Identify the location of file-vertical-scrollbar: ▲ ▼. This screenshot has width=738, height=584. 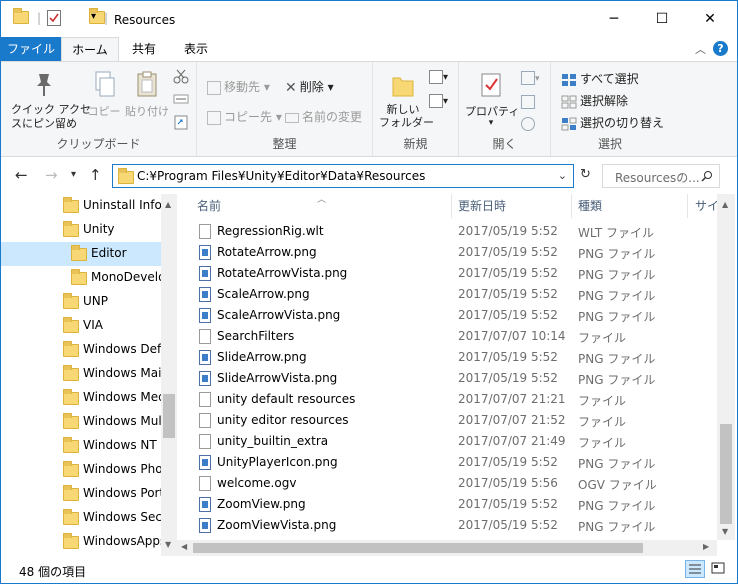
(726, 367).